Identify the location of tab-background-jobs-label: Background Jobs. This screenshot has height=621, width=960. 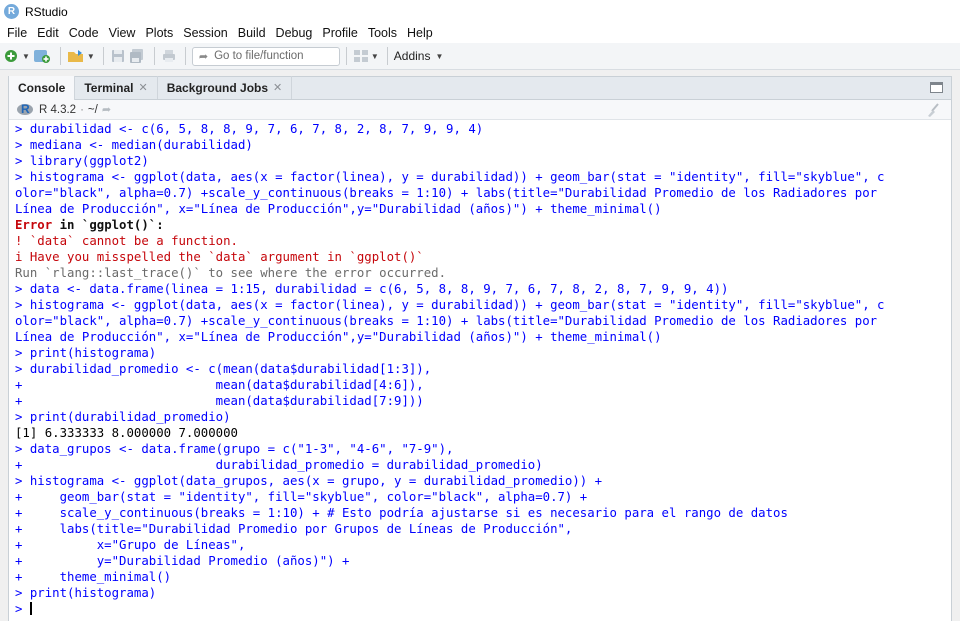
(217, 87).